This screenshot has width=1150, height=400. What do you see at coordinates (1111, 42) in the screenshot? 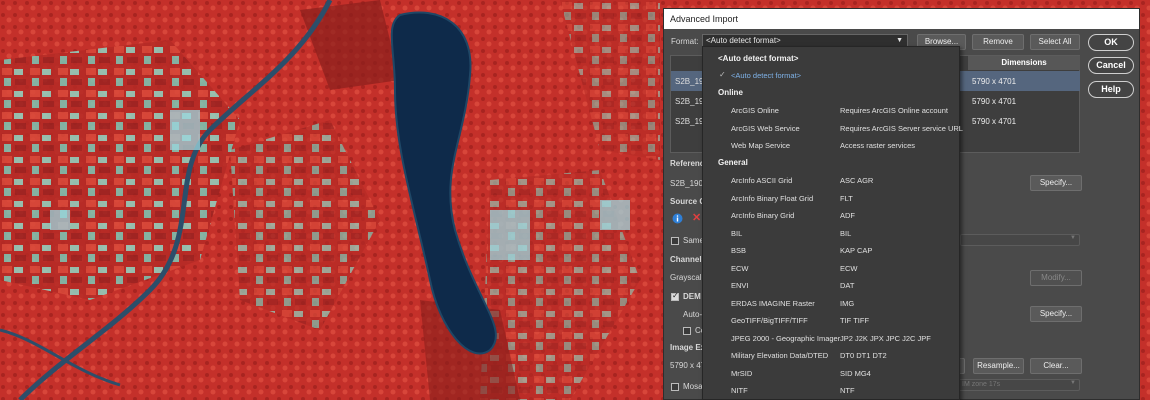
I see `ok-button: OK` at bounding box center [1111, 42].